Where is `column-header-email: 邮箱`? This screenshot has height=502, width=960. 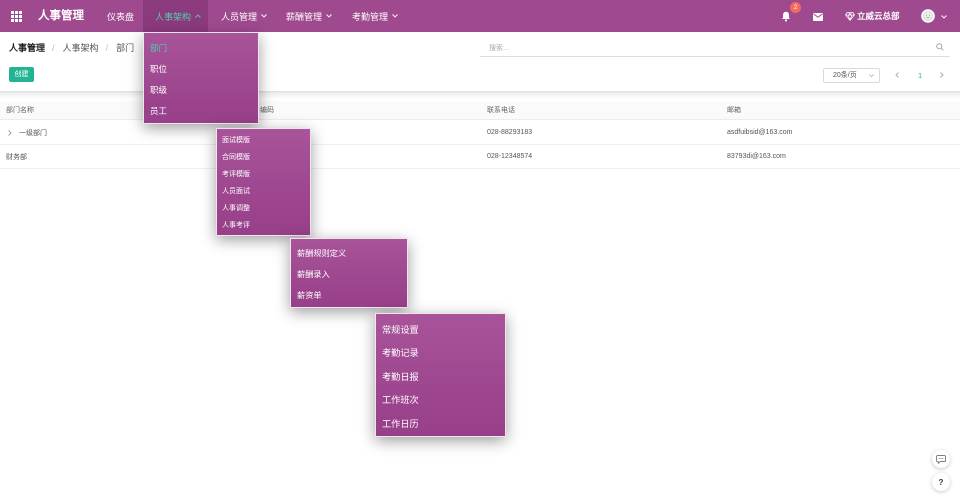 column-header-email: 邮箱 is located at coordinates (734, 110).